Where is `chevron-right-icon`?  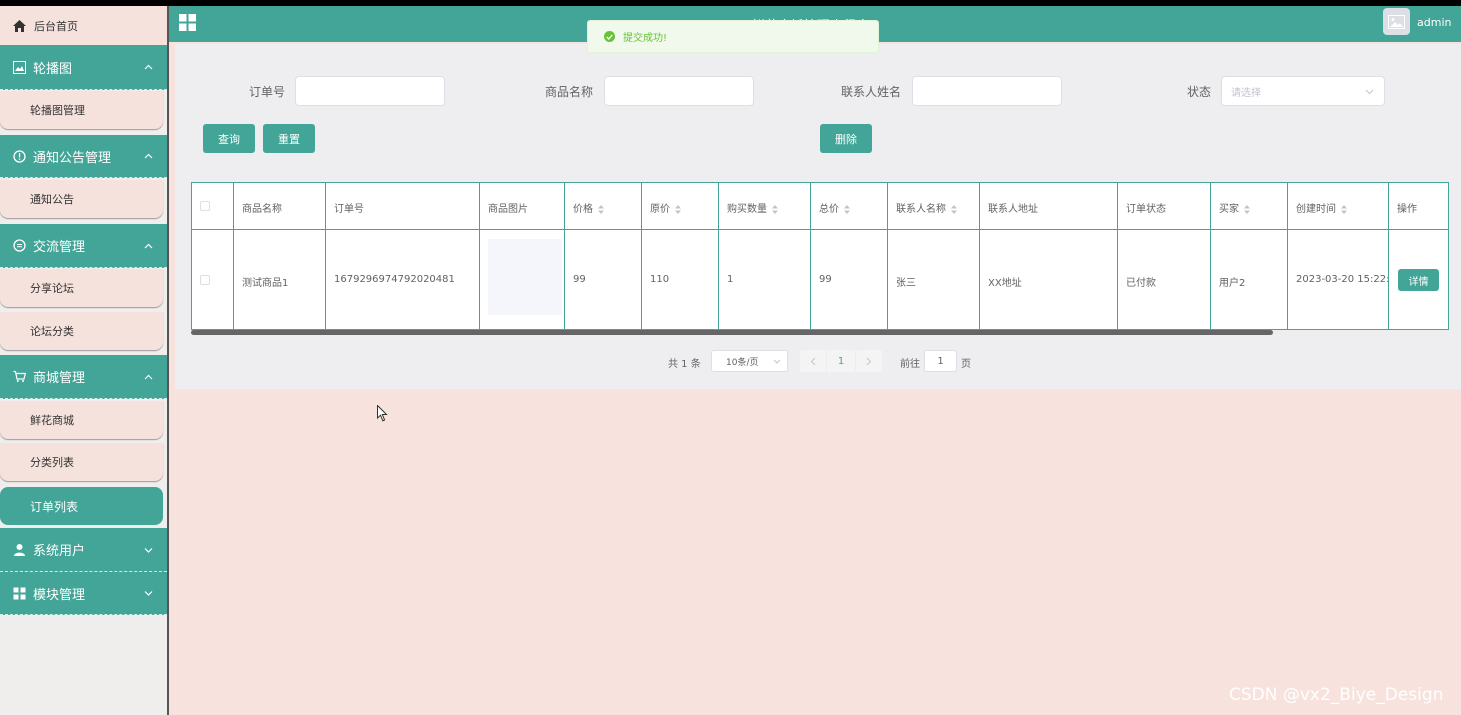 chevron-right-icon is located at coordinates (869, 361).